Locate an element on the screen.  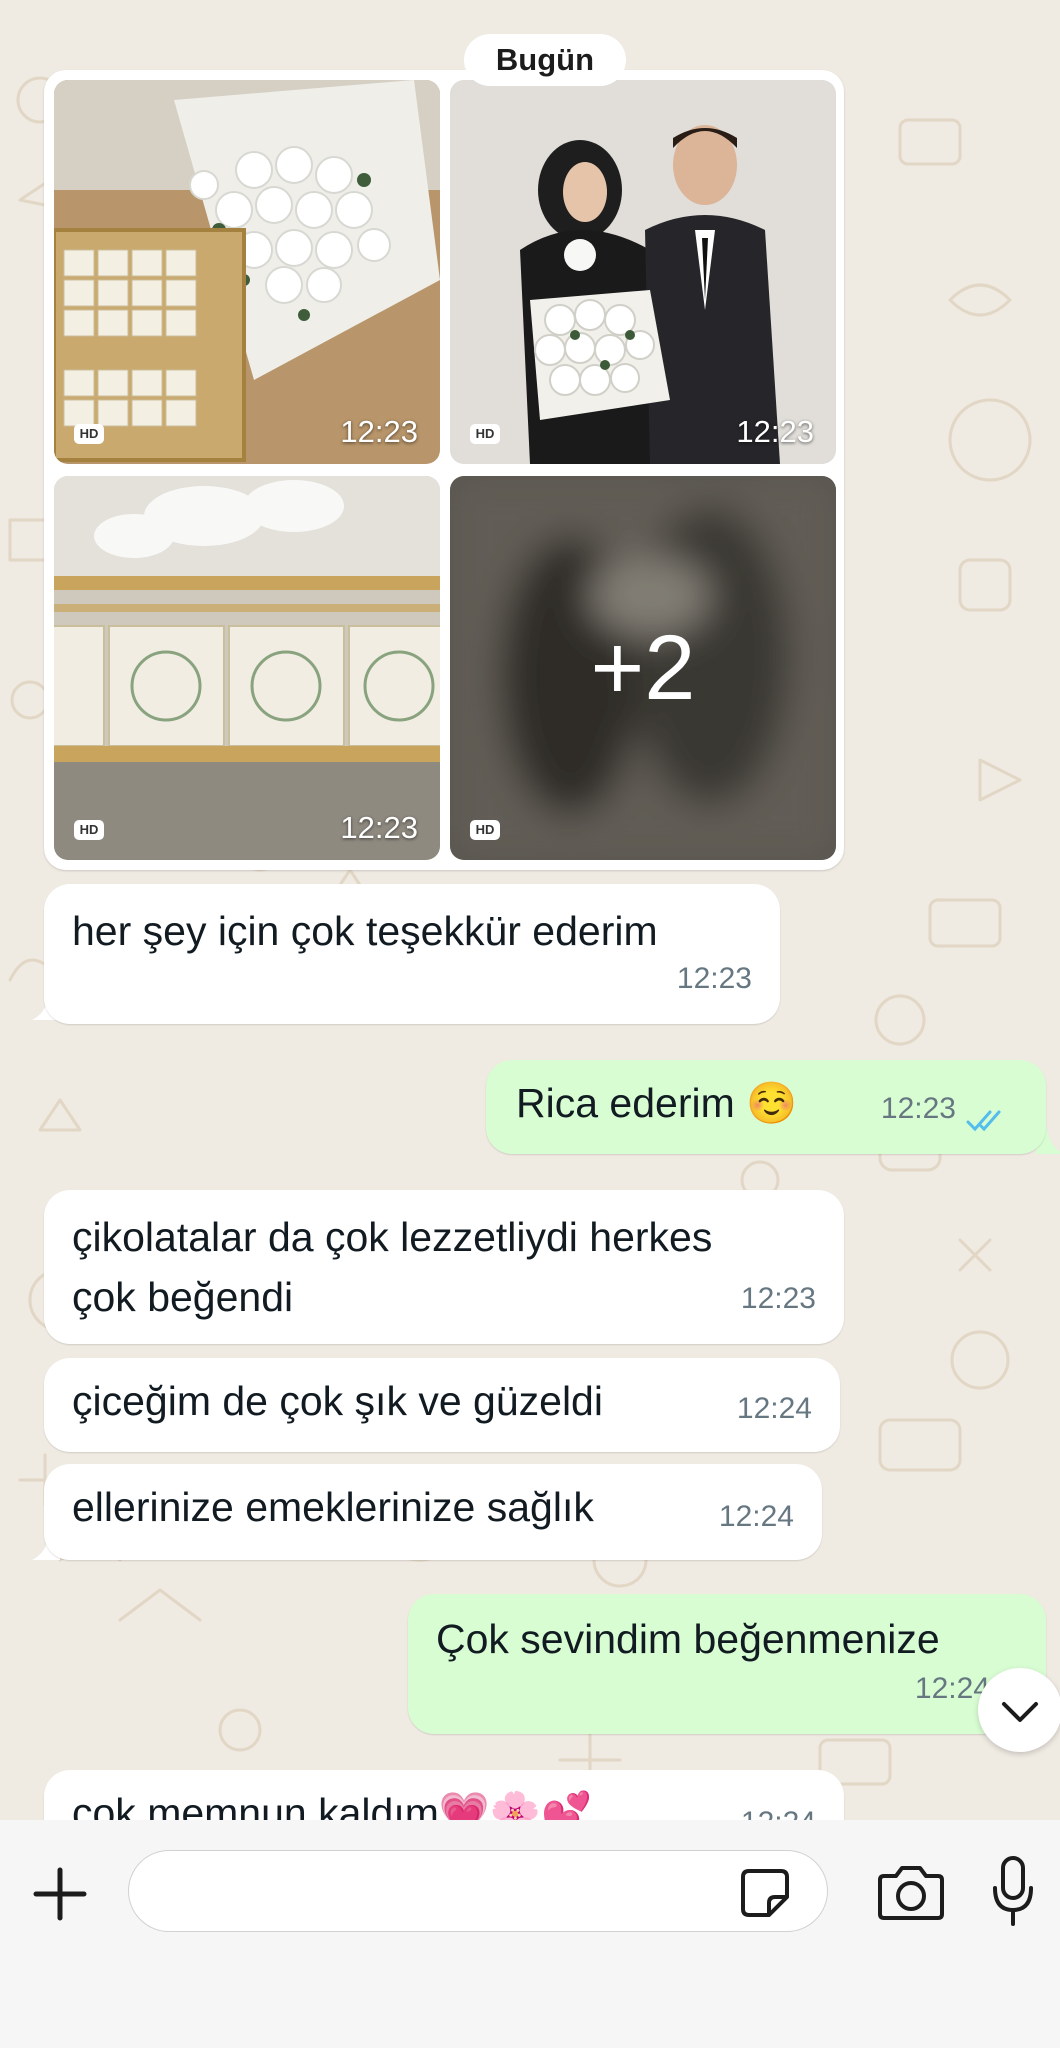
message-text-line: çok beğendi is located at coordinates (183, 1297).